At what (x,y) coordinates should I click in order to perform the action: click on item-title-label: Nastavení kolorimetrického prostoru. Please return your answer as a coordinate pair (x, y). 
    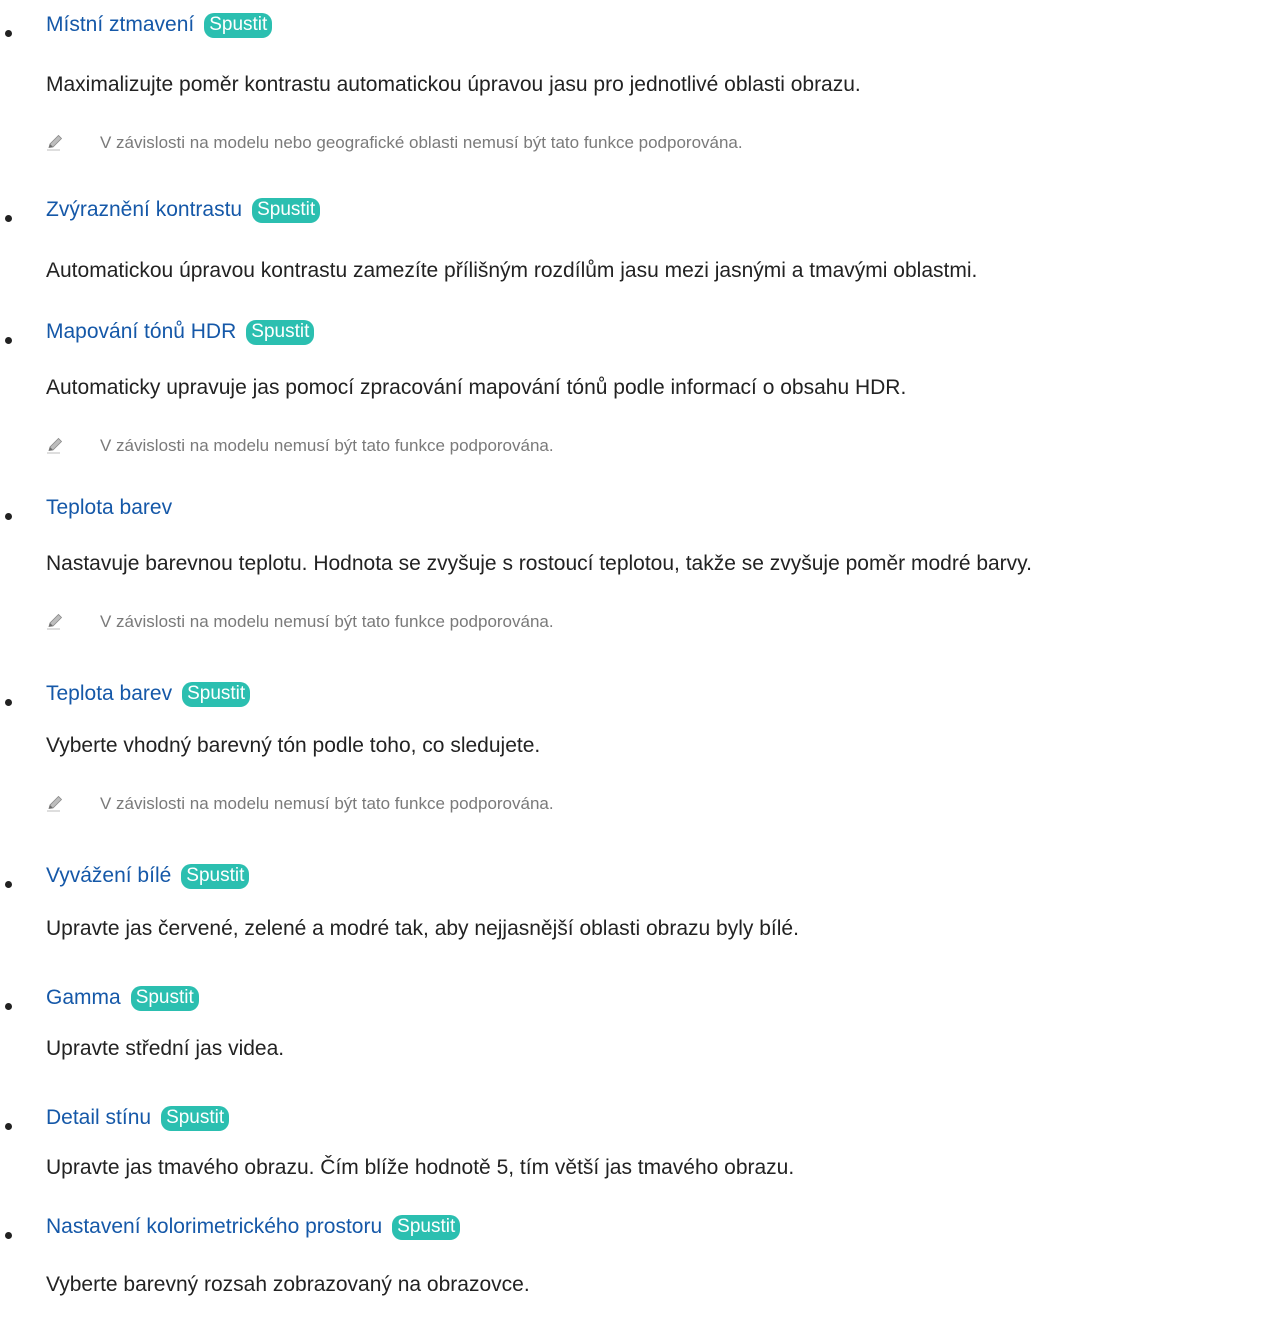
    Looking at the image, I should click on (214, 1226).